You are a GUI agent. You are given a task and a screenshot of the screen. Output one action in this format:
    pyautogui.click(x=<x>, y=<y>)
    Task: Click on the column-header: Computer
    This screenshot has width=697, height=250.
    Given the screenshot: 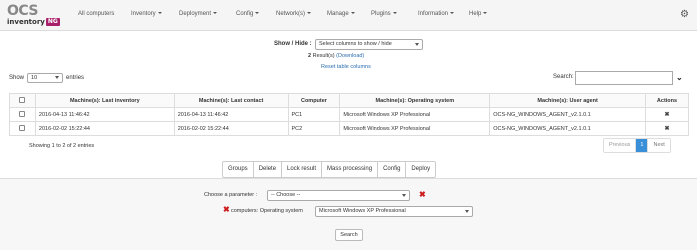 What is the action you would take?
    pyautogui.click(x=314, y=100)
    